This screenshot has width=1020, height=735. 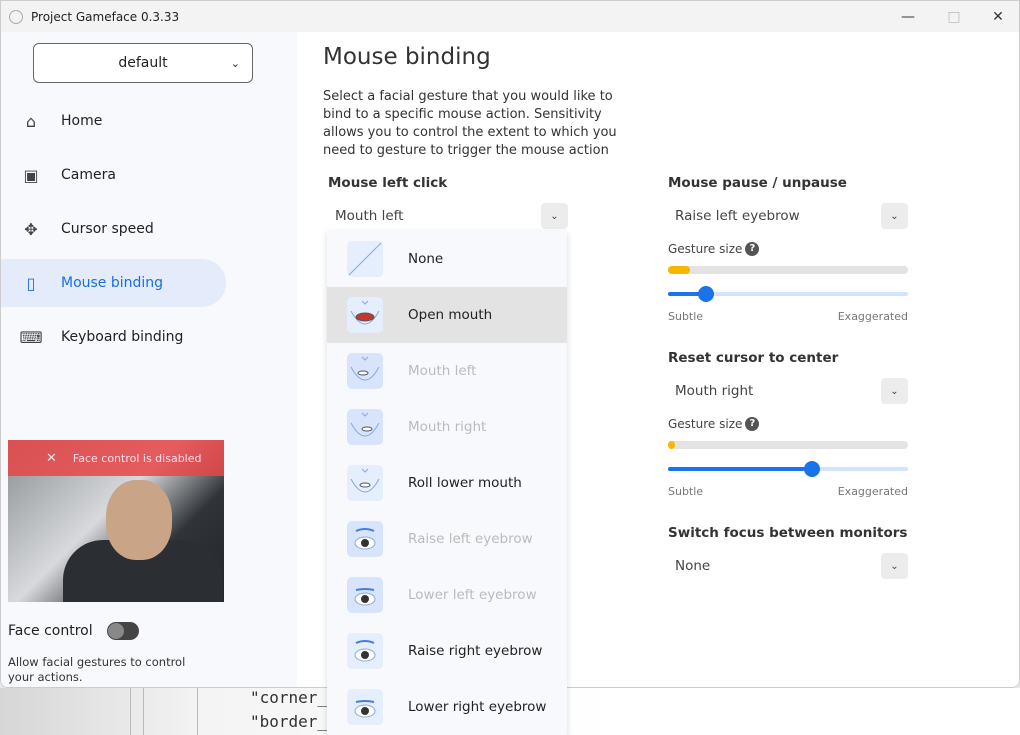 I want to click on select-value: None, so click(x=693, y=566).